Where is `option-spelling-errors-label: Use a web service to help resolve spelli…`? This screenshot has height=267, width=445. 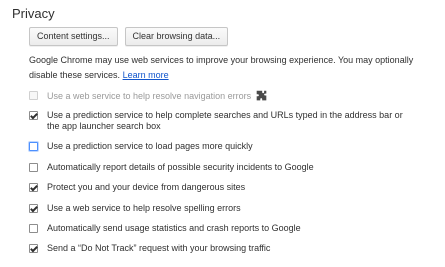
option-spelling-errors-label: Use a web service to help resolve spelli… is located at coordinates (144, 208).